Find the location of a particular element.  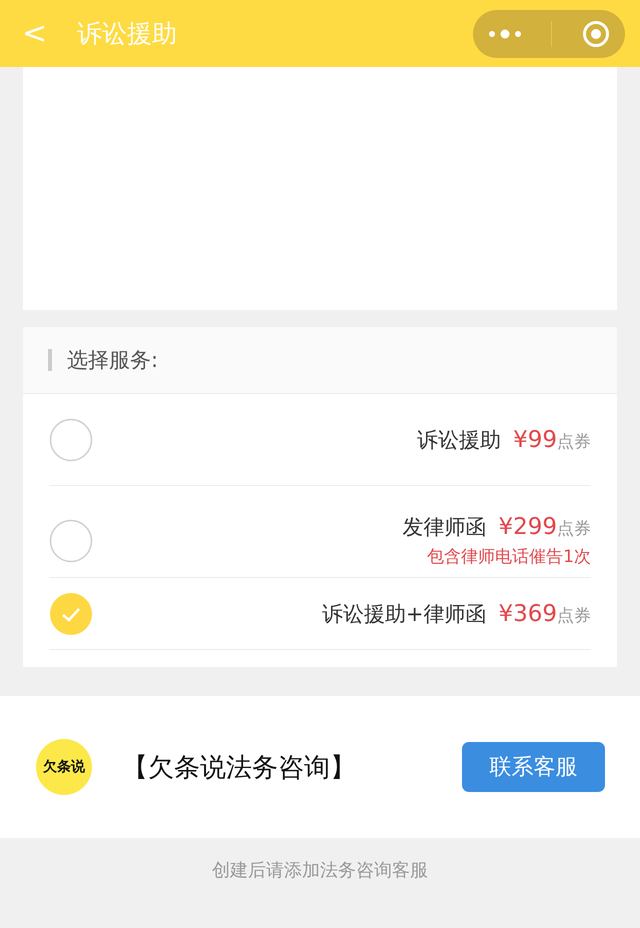

logo-text: 欠条说 is located at coordinates (64, 767).